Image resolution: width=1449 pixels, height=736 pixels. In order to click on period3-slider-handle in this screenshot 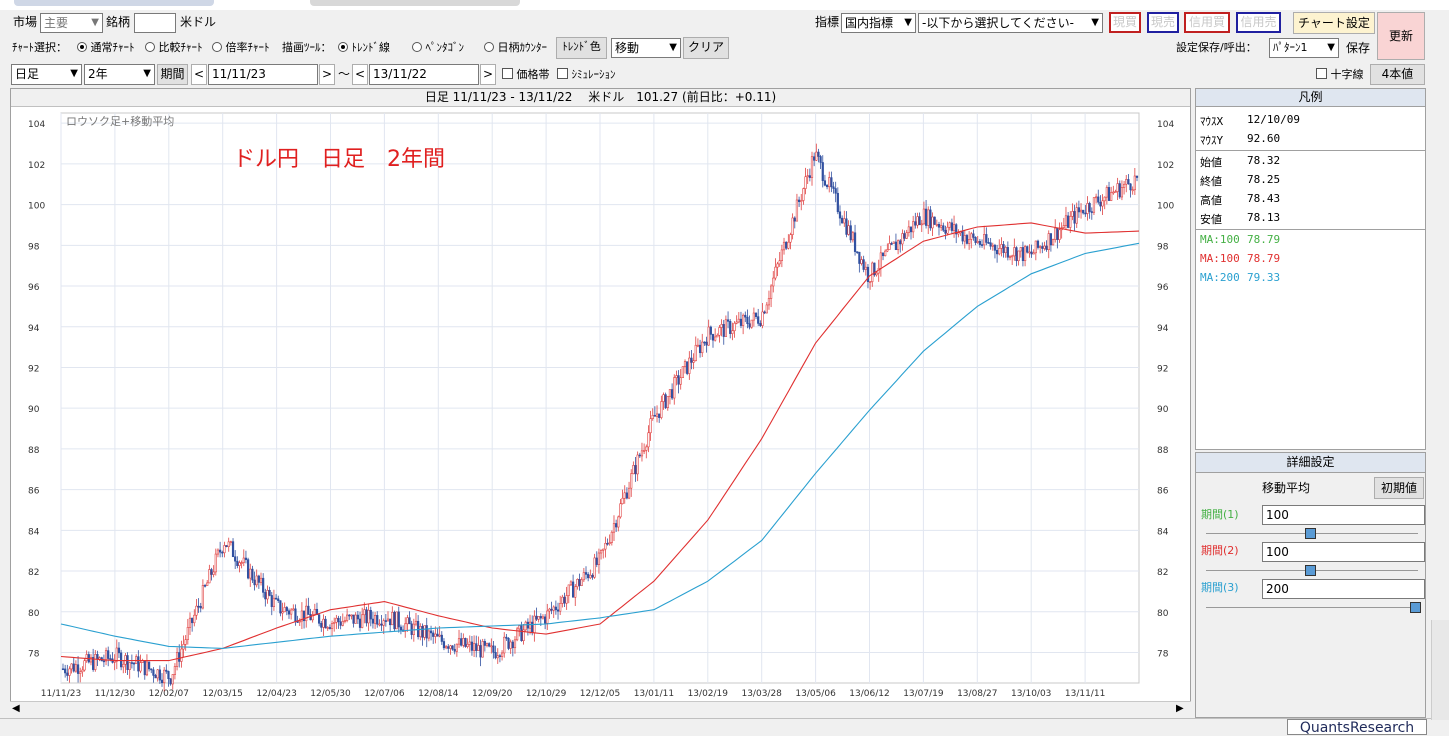, I will do `click(1415, 607)`.